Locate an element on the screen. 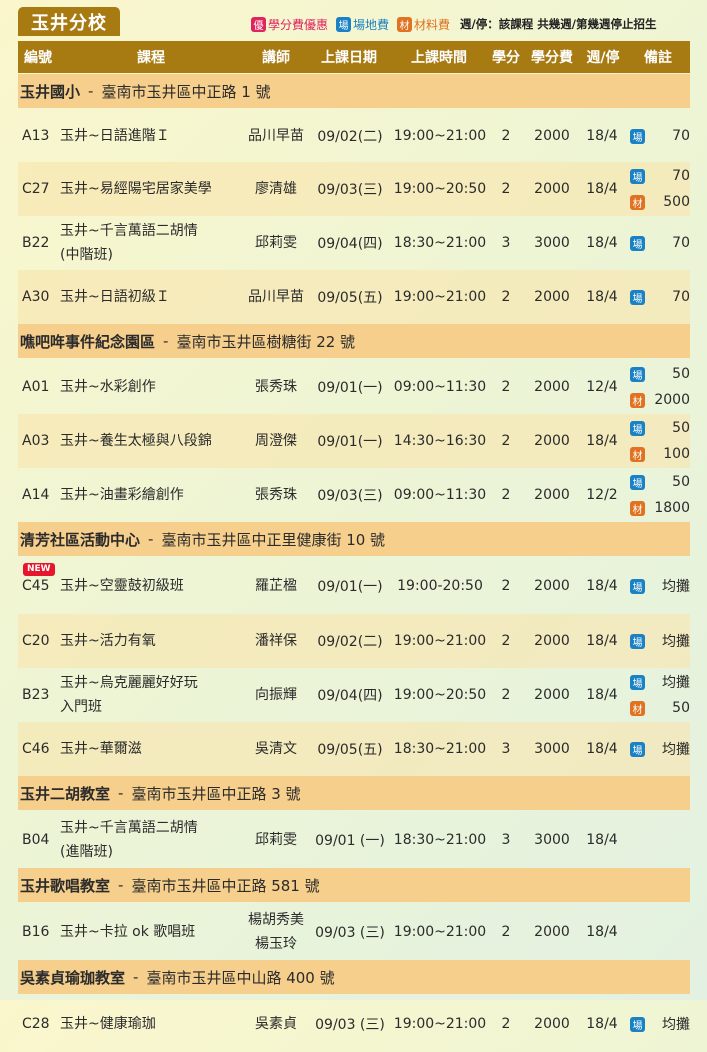 This screenshot has height=1052, width=707. legend-note: 週/停：該課程 共幾週/第幾週停止招生 is located at coordinates (558, 24).